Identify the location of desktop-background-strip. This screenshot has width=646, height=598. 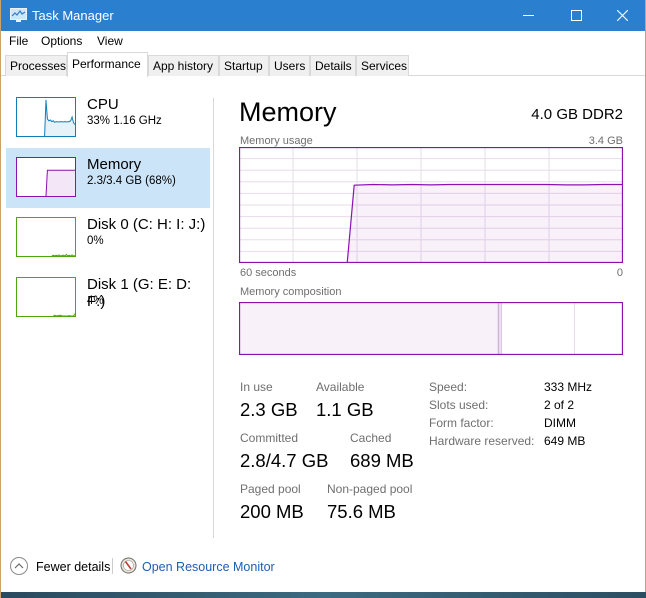
(323, 595).